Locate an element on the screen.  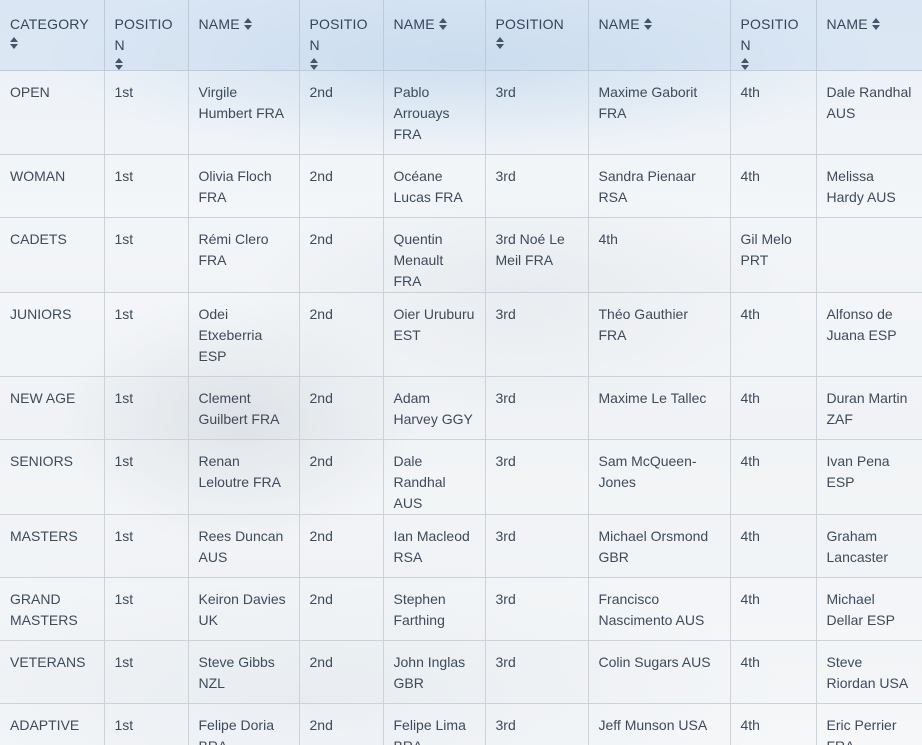
header-position-3: POSITION is located at coordinates (537, 35).